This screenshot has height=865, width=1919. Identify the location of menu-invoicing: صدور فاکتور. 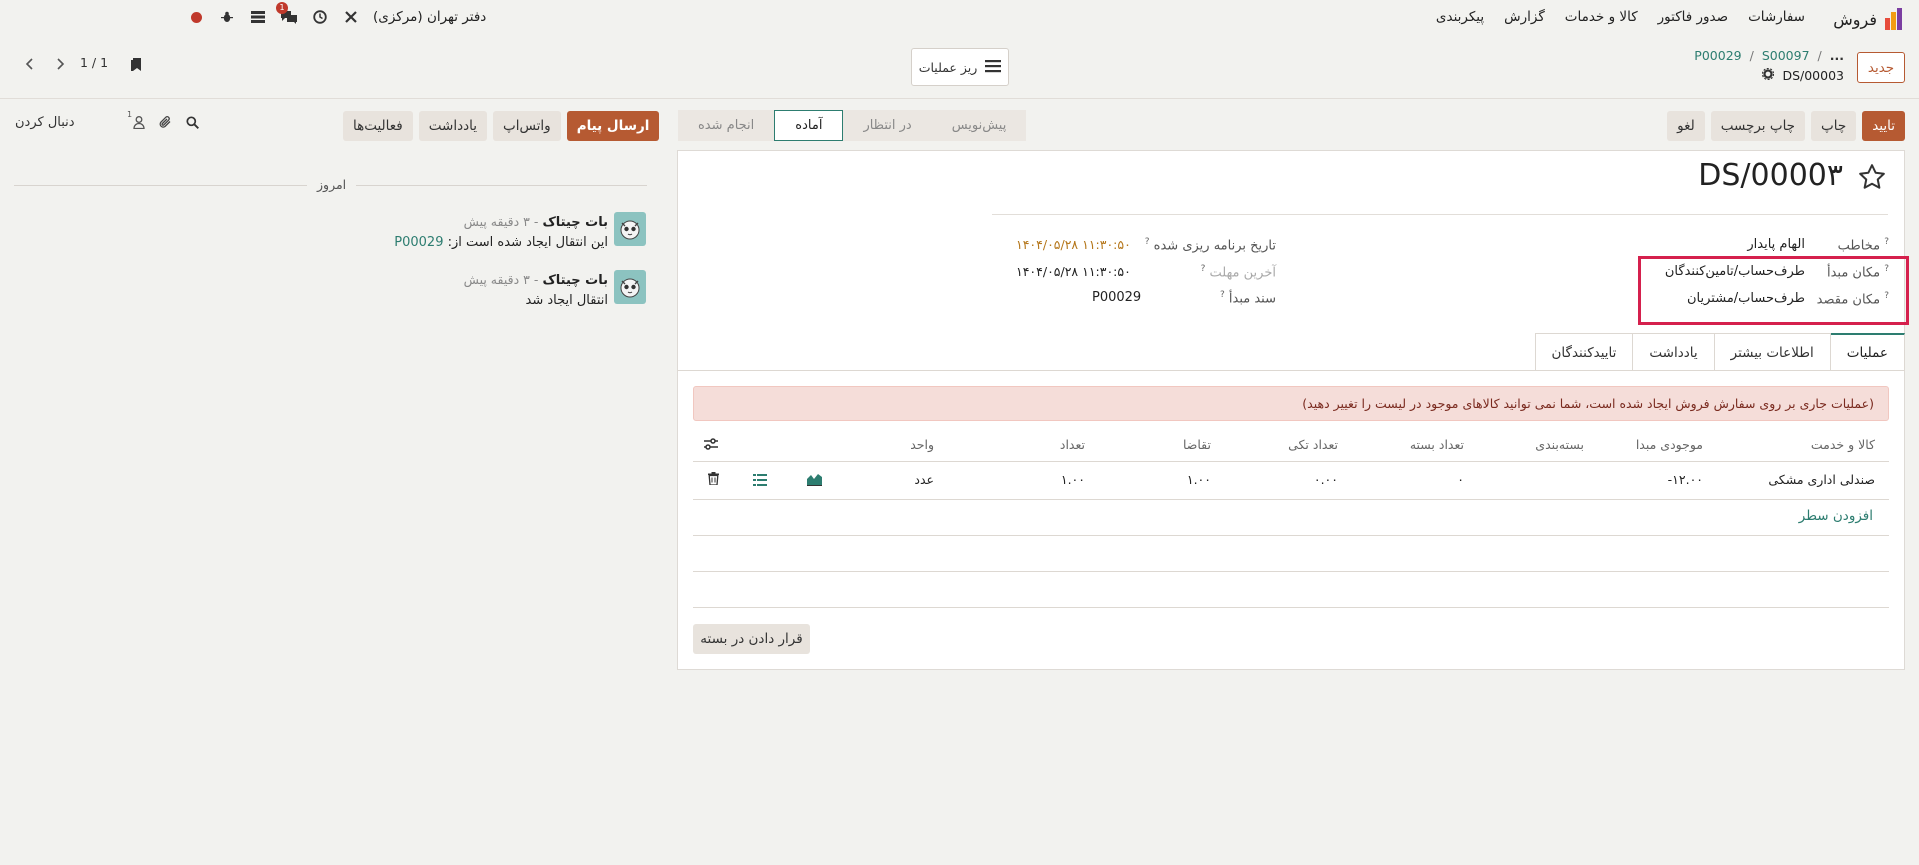
(1693, 17).